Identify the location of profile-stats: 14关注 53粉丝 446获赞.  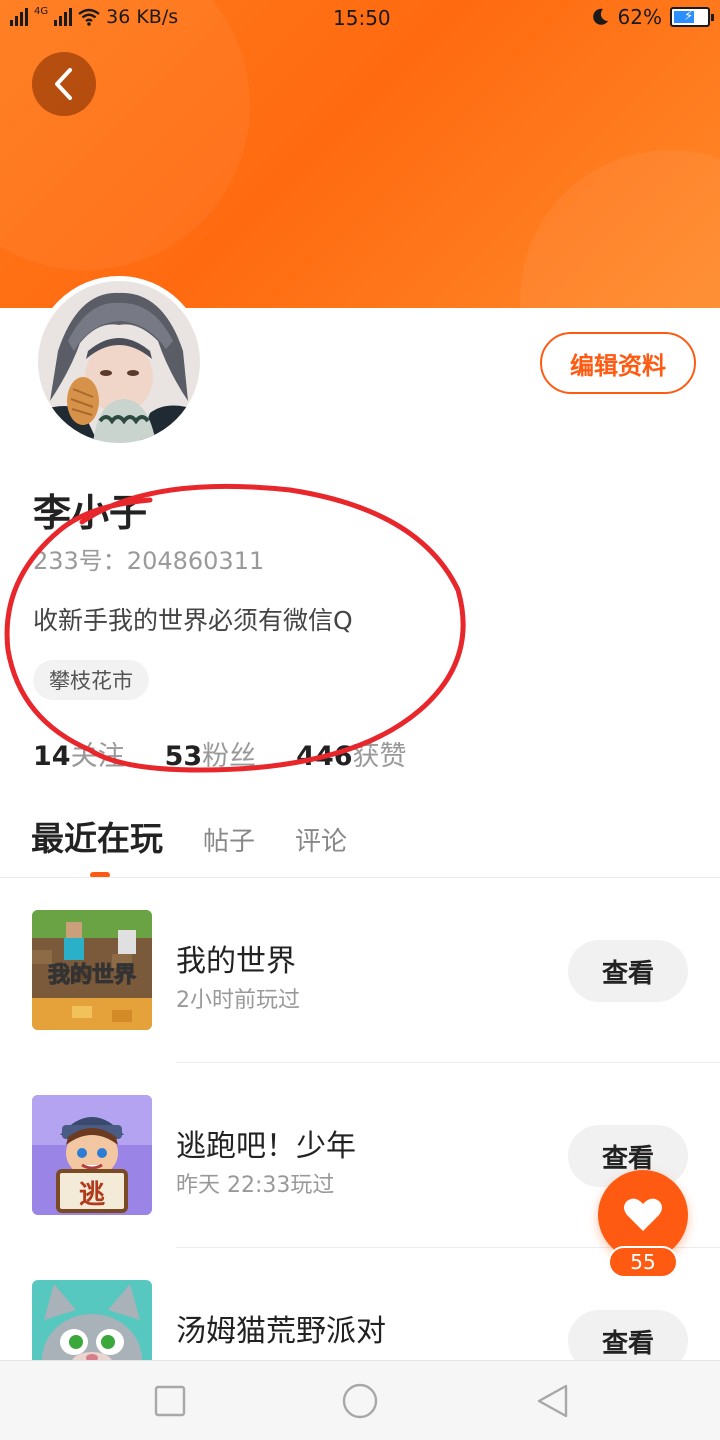
(220, 753).